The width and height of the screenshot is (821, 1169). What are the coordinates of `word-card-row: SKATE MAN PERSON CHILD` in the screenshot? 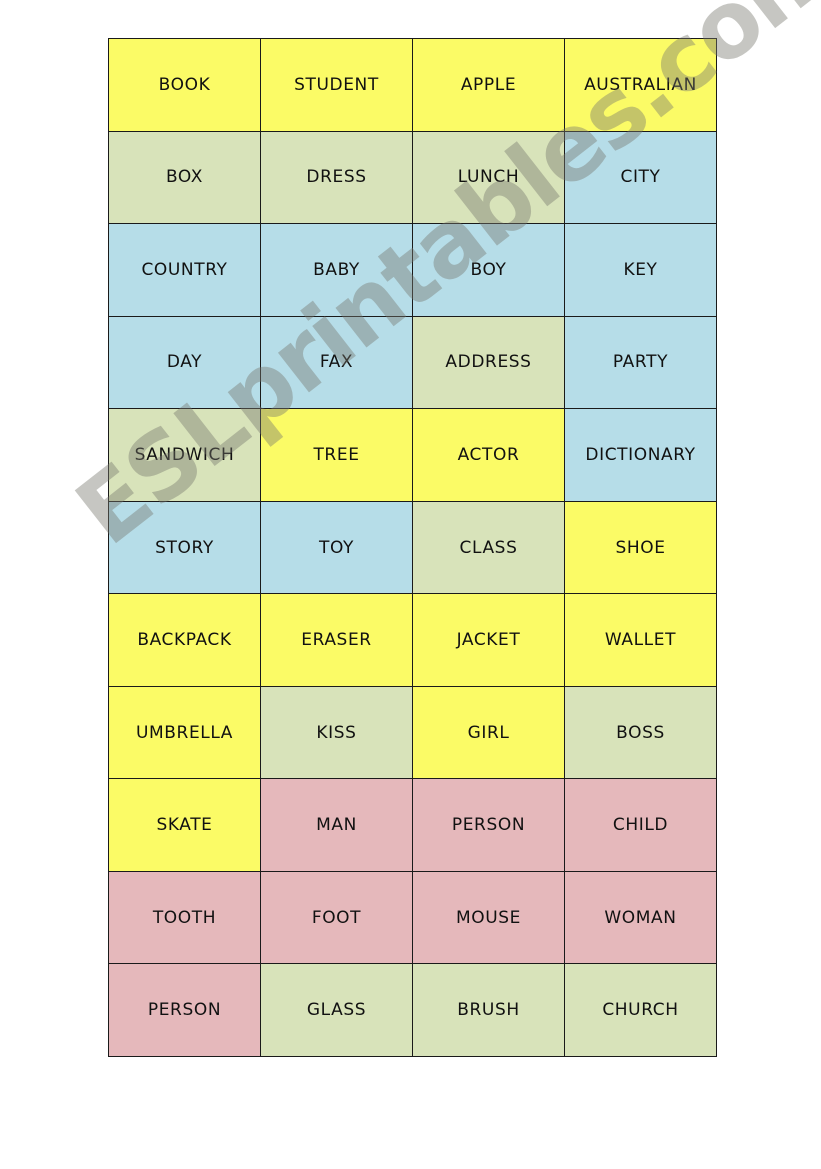 It's located at (412, 825).